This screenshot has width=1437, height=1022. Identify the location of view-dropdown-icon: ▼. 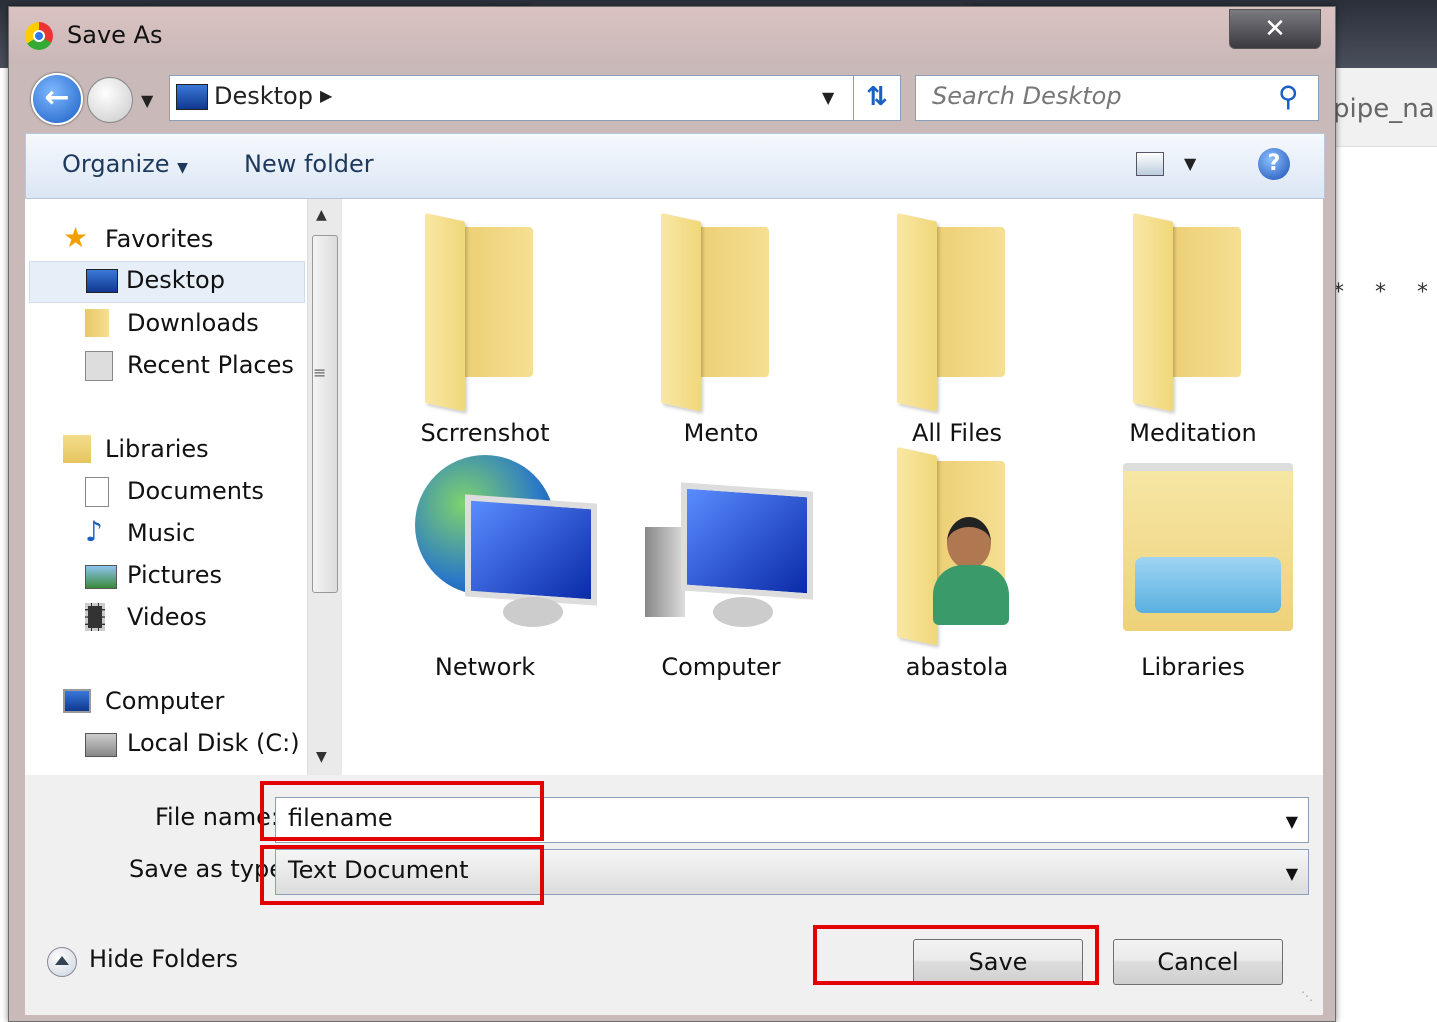
(1190, 163).